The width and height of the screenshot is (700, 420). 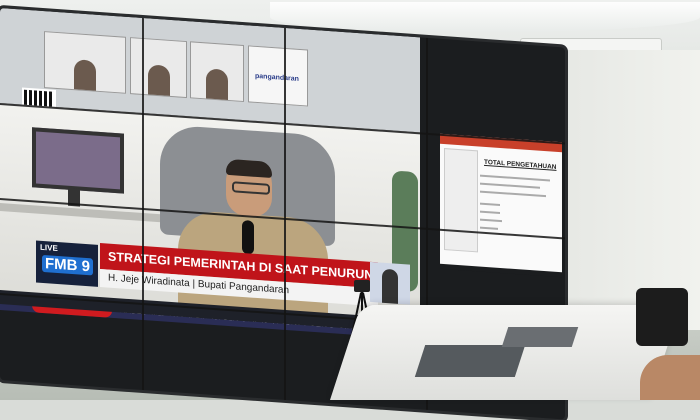 I want to click on logo-text: pangandaran, so click(x=277, y=77).